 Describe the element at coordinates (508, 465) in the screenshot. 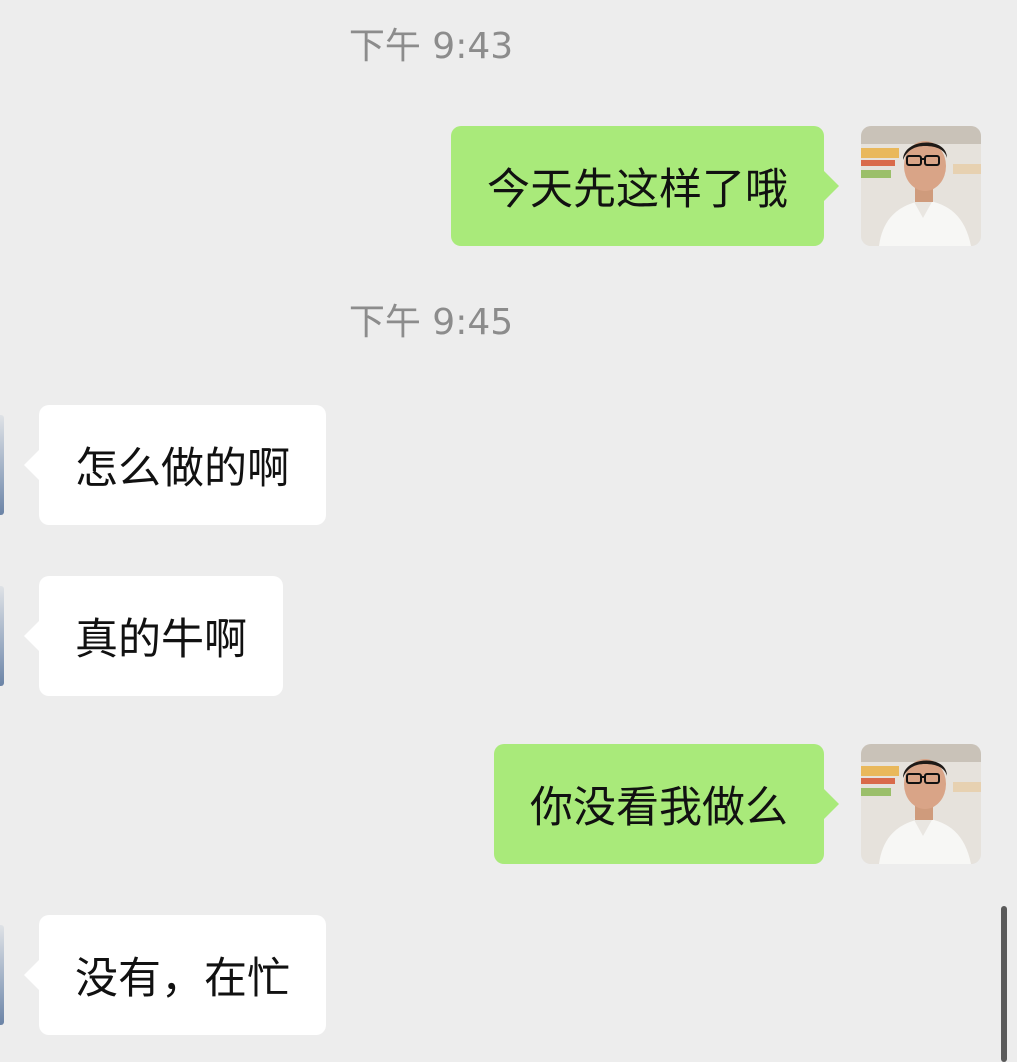

I see `message-row-incoming: 怎么做的啊` at that location.